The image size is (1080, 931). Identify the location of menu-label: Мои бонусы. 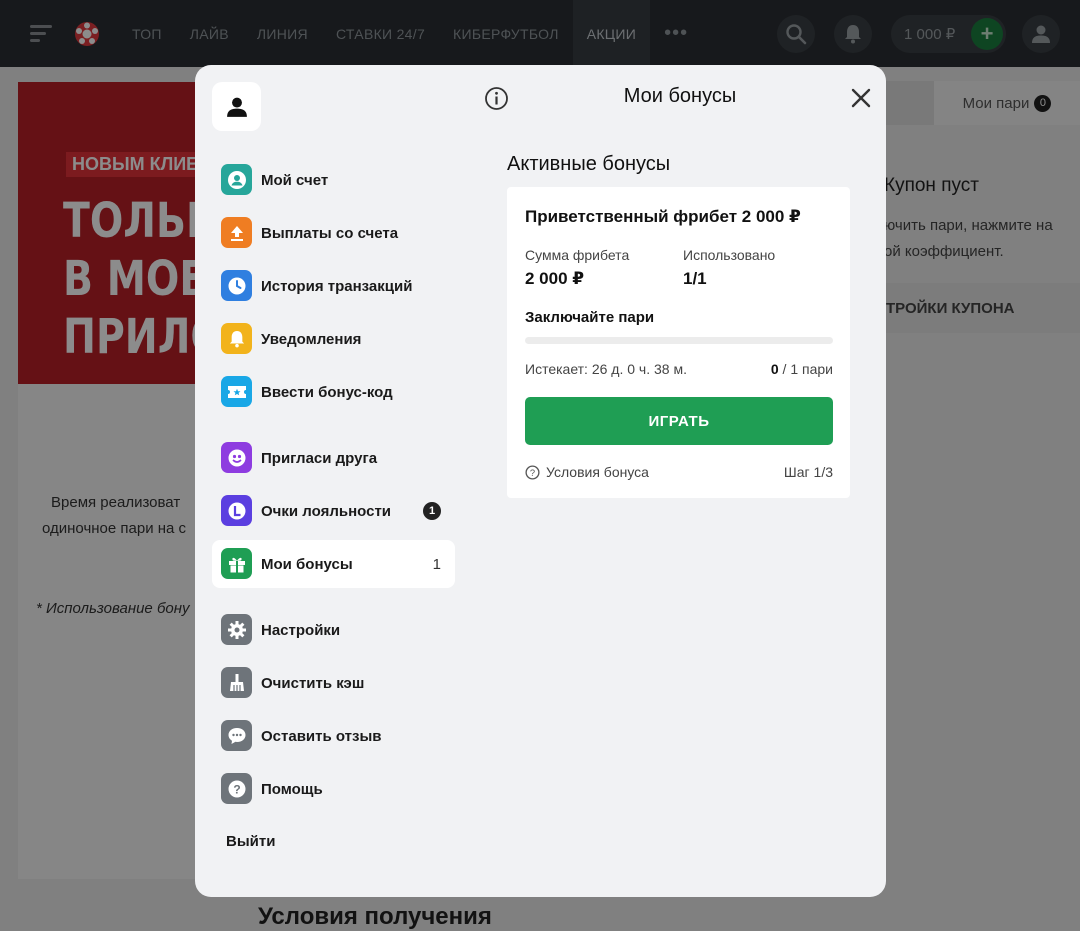
(307, 564).